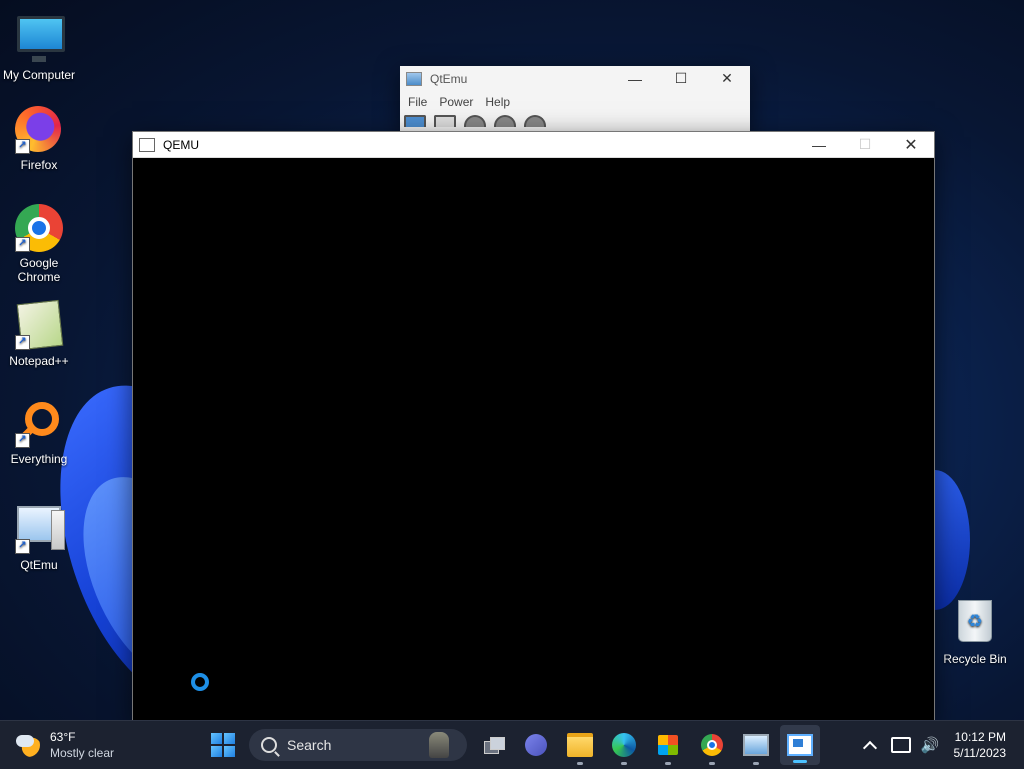 This screenshot has height=769, width=1024. What do you see at coordinates (39, 130) in the screenshot?
I see `firefox-icon: ↗` at bounding box center [39, 130].